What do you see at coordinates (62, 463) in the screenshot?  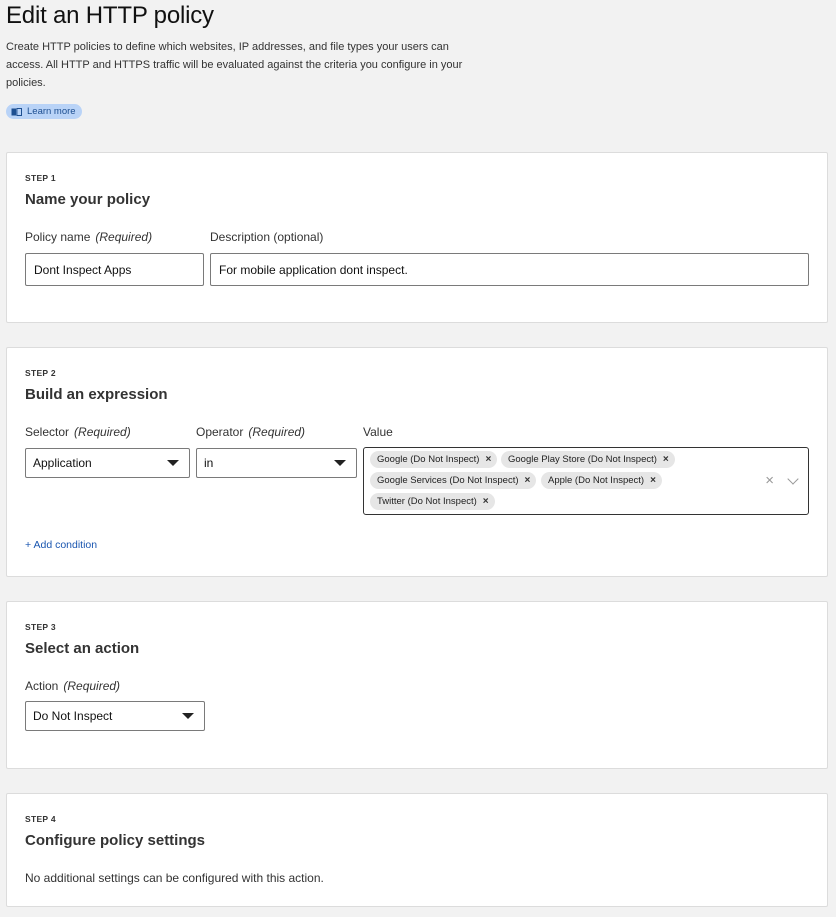 I see `selector-value: Application` at bounding box center [62, 463].